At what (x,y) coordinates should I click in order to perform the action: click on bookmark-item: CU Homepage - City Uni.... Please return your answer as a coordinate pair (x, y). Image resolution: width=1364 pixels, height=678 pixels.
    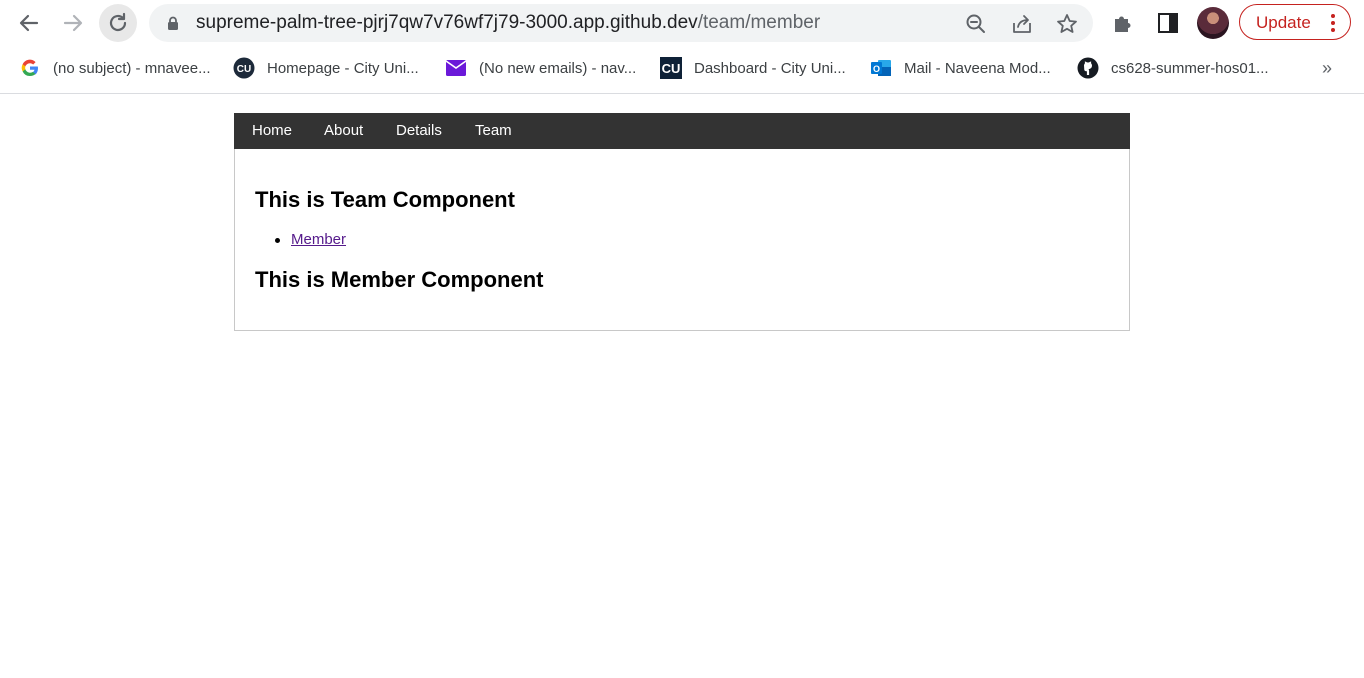
    Looking at the image, I should click on (326, 68).